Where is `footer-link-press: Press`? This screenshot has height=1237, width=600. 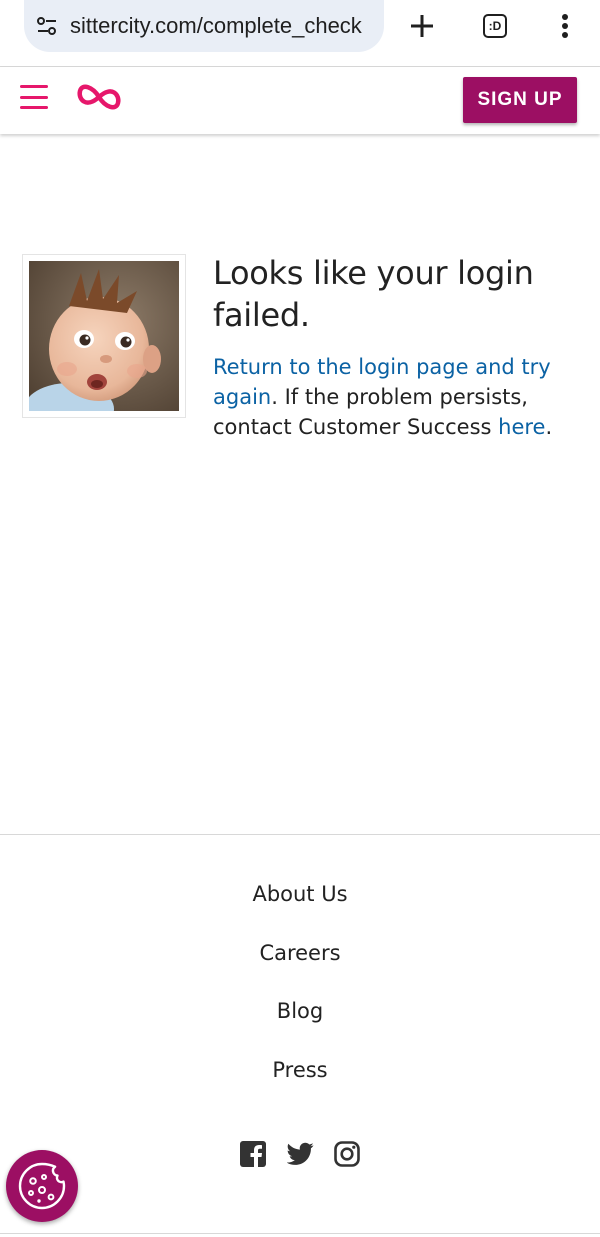
footer-link-press: Press is located at coordinates (300, 1075).